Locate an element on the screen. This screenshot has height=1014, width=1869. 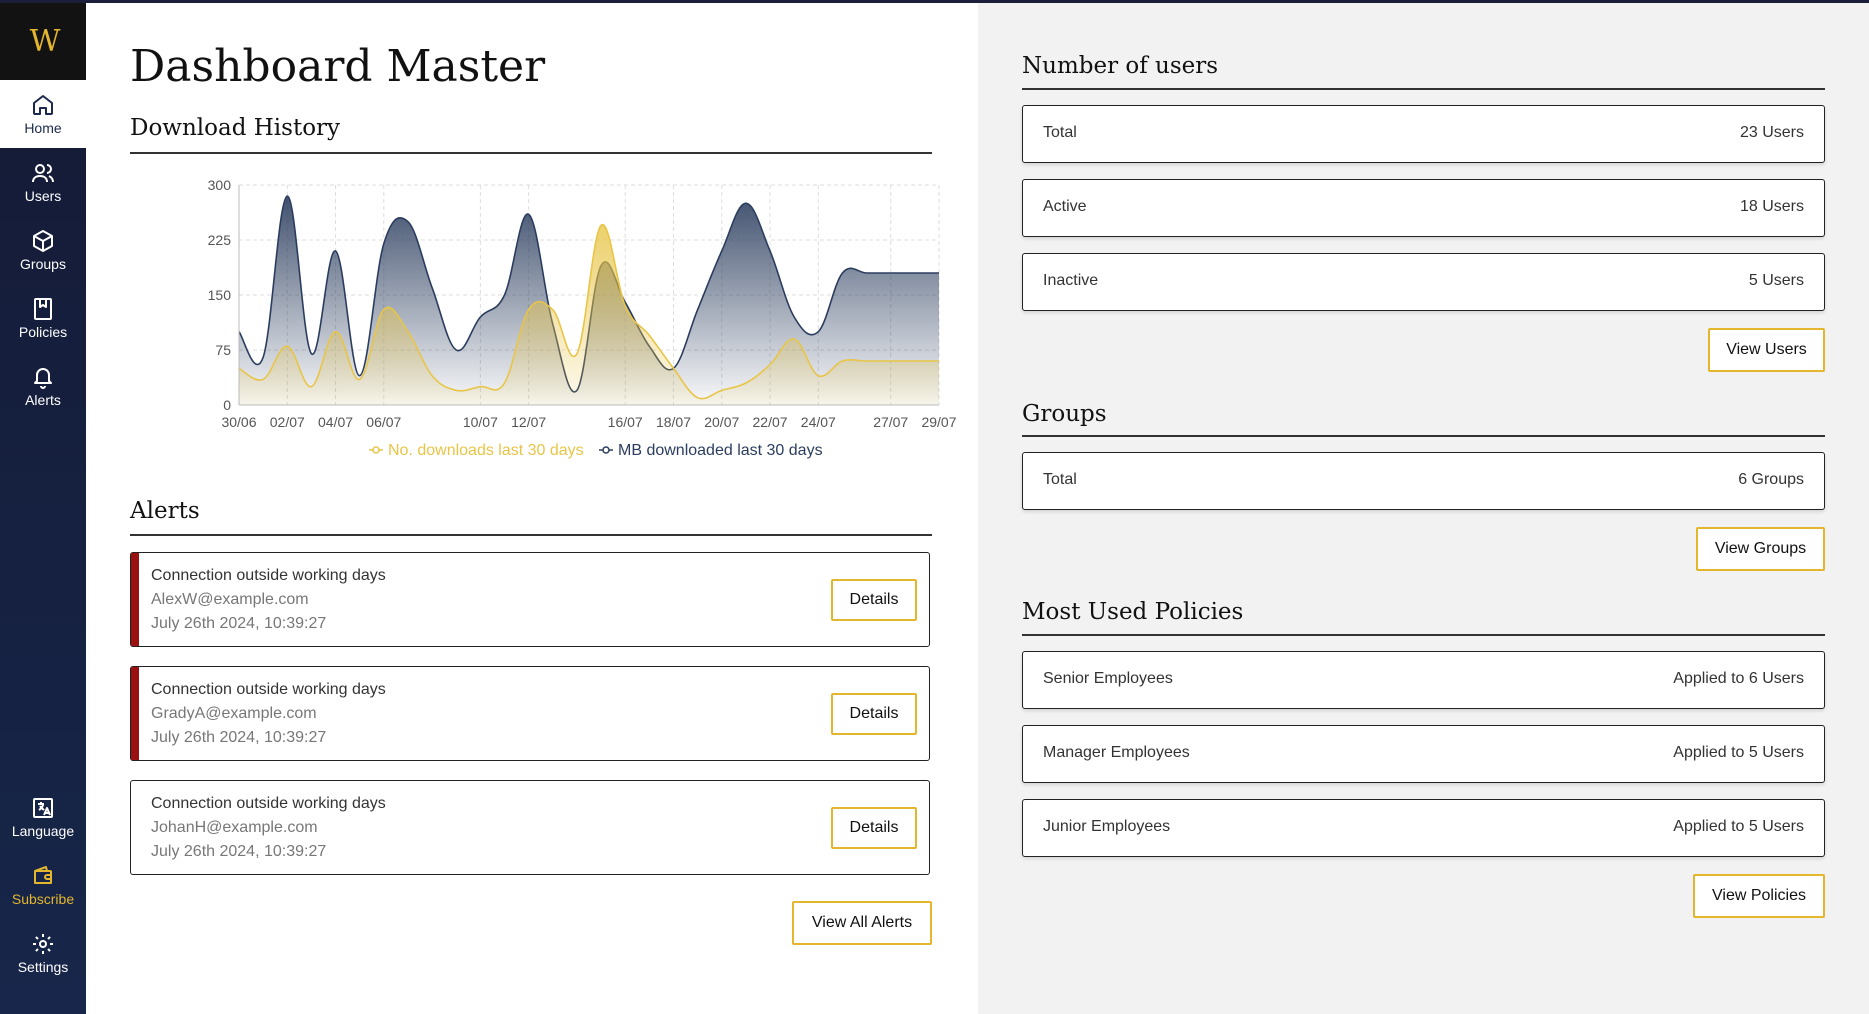
x-tick-label: 20/07 is located at coordinates (721, 422).